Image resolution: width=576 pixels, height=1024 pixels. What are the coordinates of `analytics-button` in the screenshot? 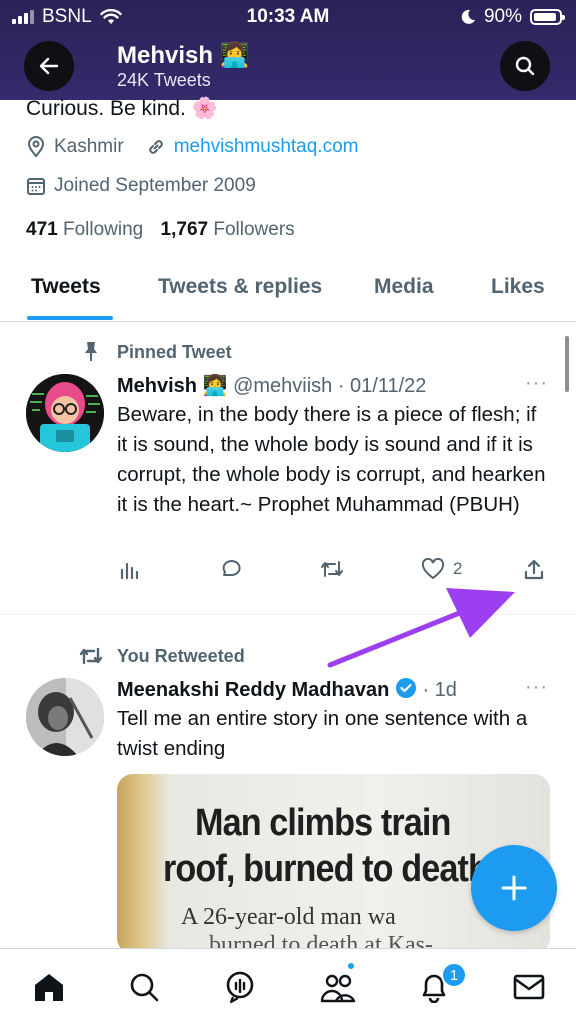 It's located at (130, 569).